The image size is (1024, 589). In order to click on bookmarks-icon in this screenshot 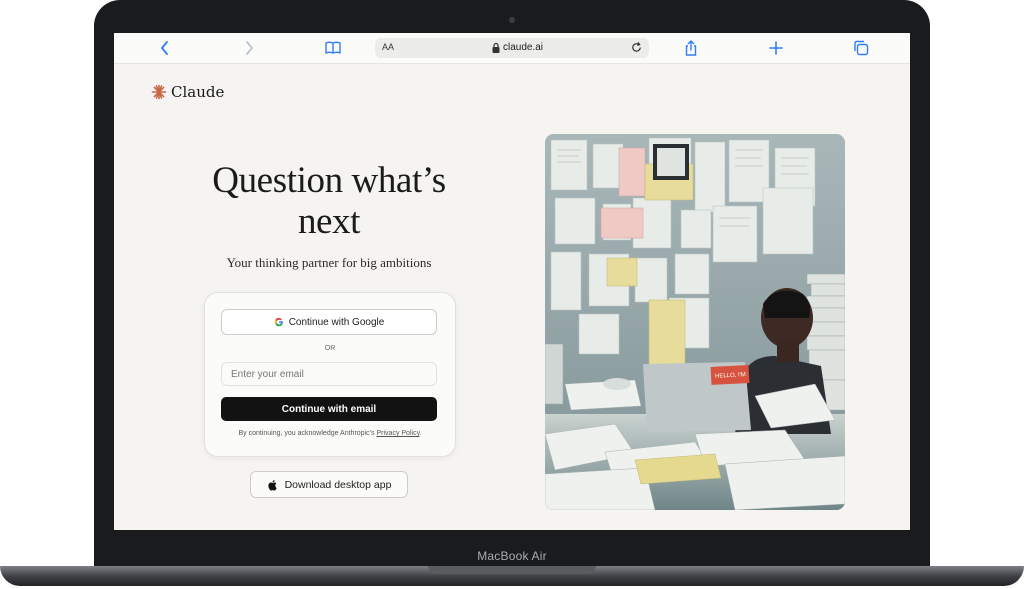, I will do `click(333, 48)`.